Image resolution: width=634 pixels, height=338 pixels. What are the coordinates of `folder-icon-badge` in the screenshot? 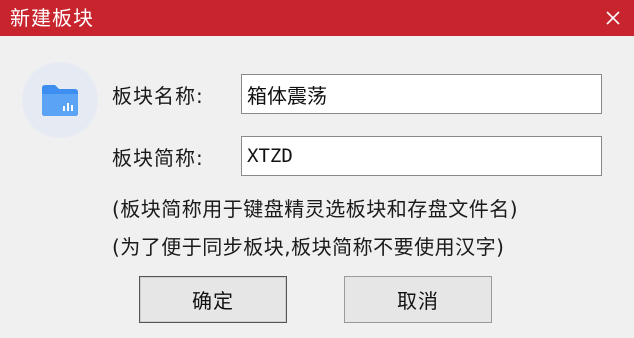 It's located at (60, 100).